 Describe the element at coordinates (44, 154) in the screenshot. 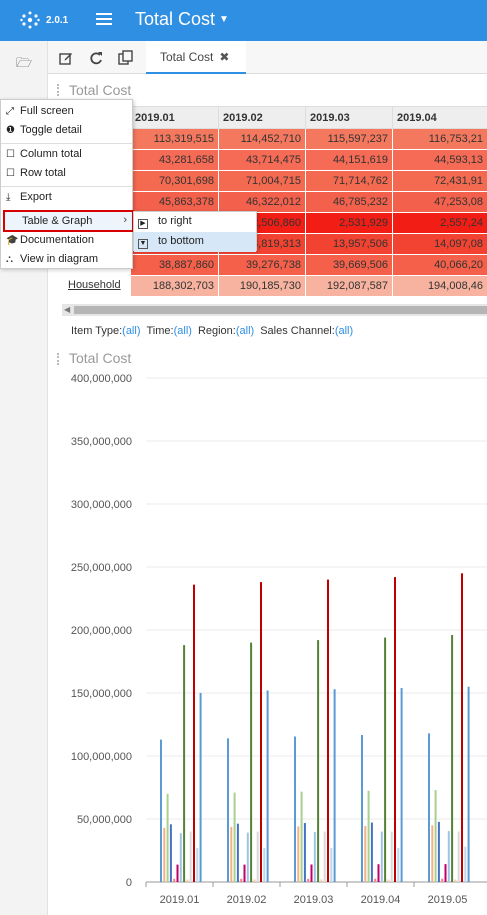

I see `menu-item-column-total: ☐ Column total` at that location.